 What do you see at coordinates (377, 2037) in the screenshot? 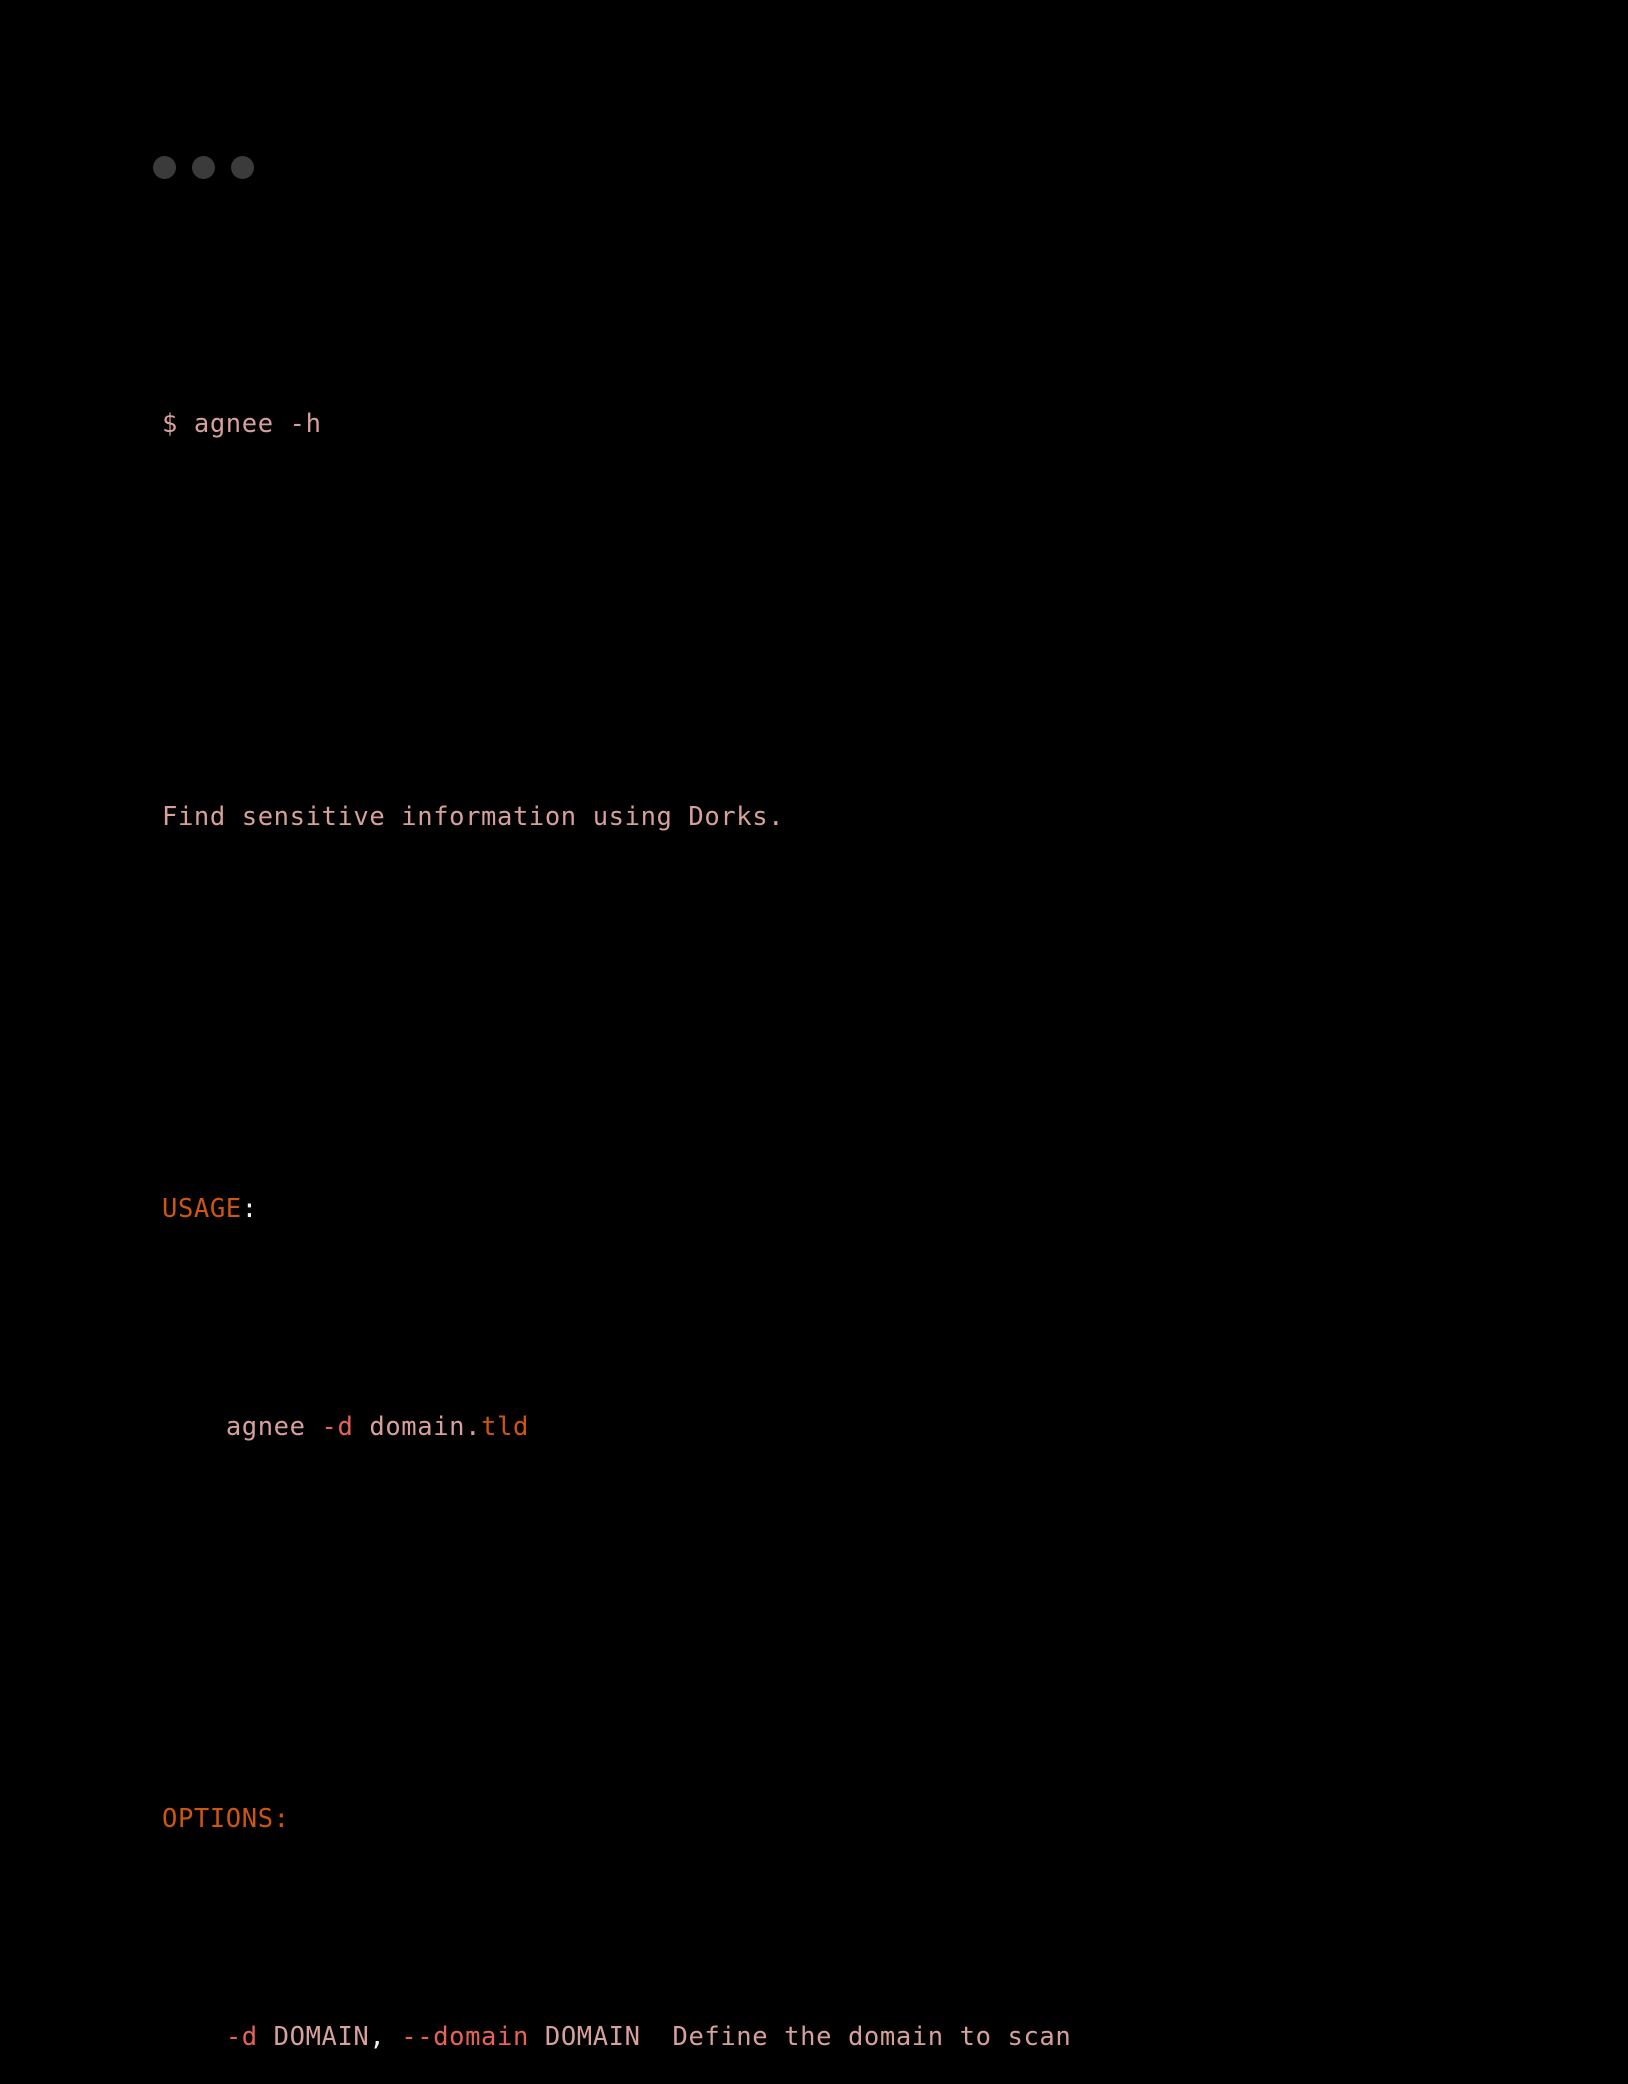
I see `option-comma: ,` at bounding box center [377, 2037].